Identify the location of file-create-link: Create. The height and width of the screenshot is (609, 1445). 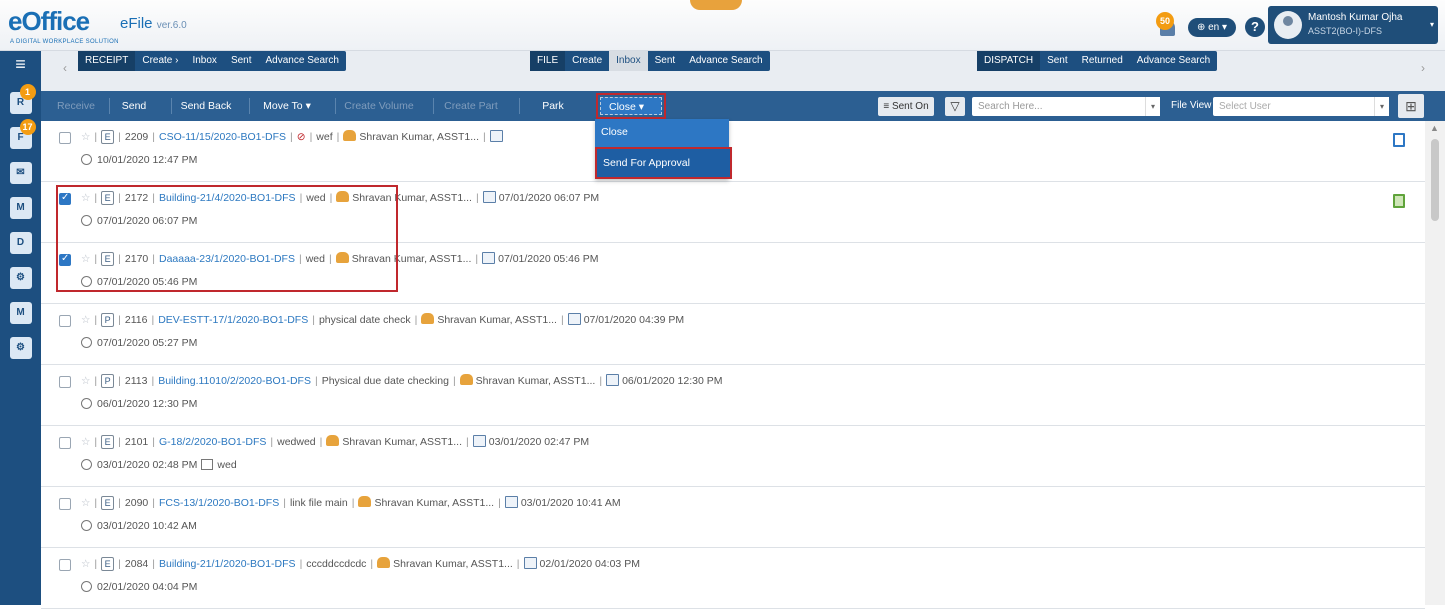
(587, 61).